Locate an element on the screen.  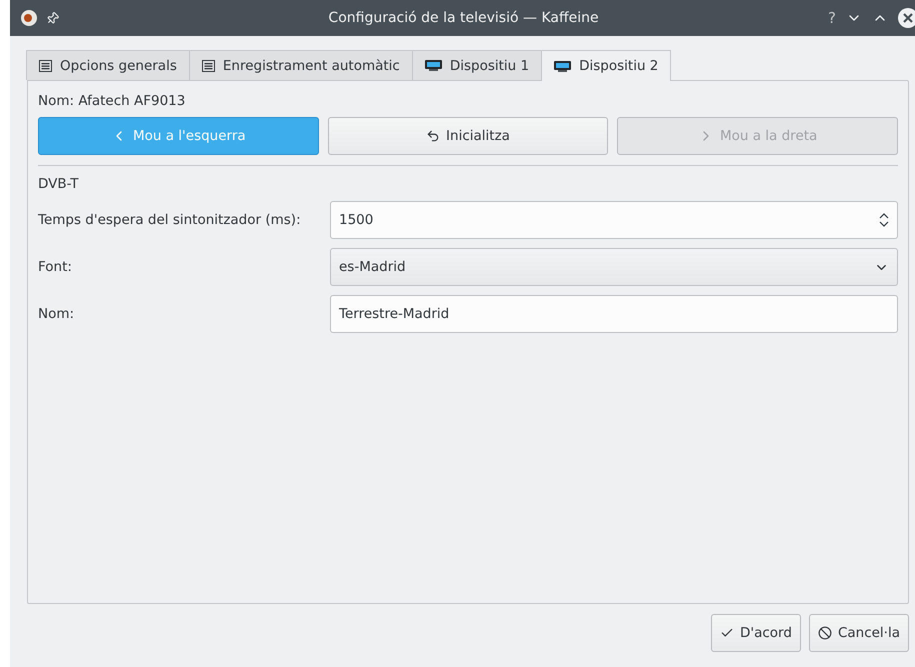
close-icon is located at coordinates (906, 18).